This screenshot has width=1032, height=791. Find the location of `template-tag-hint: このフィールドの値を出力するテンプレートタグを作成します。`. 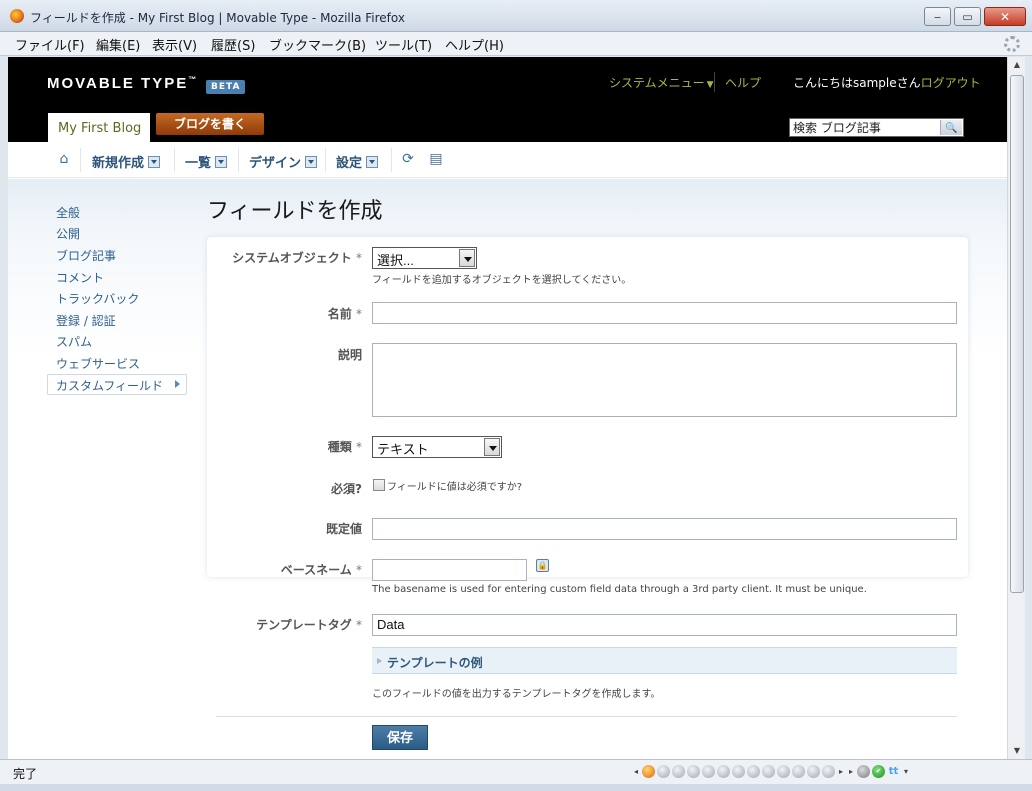

template-tag-hint: このフィールドの値を出力するテンプレートタグを作成します。 is located at coordinates (516, 694).